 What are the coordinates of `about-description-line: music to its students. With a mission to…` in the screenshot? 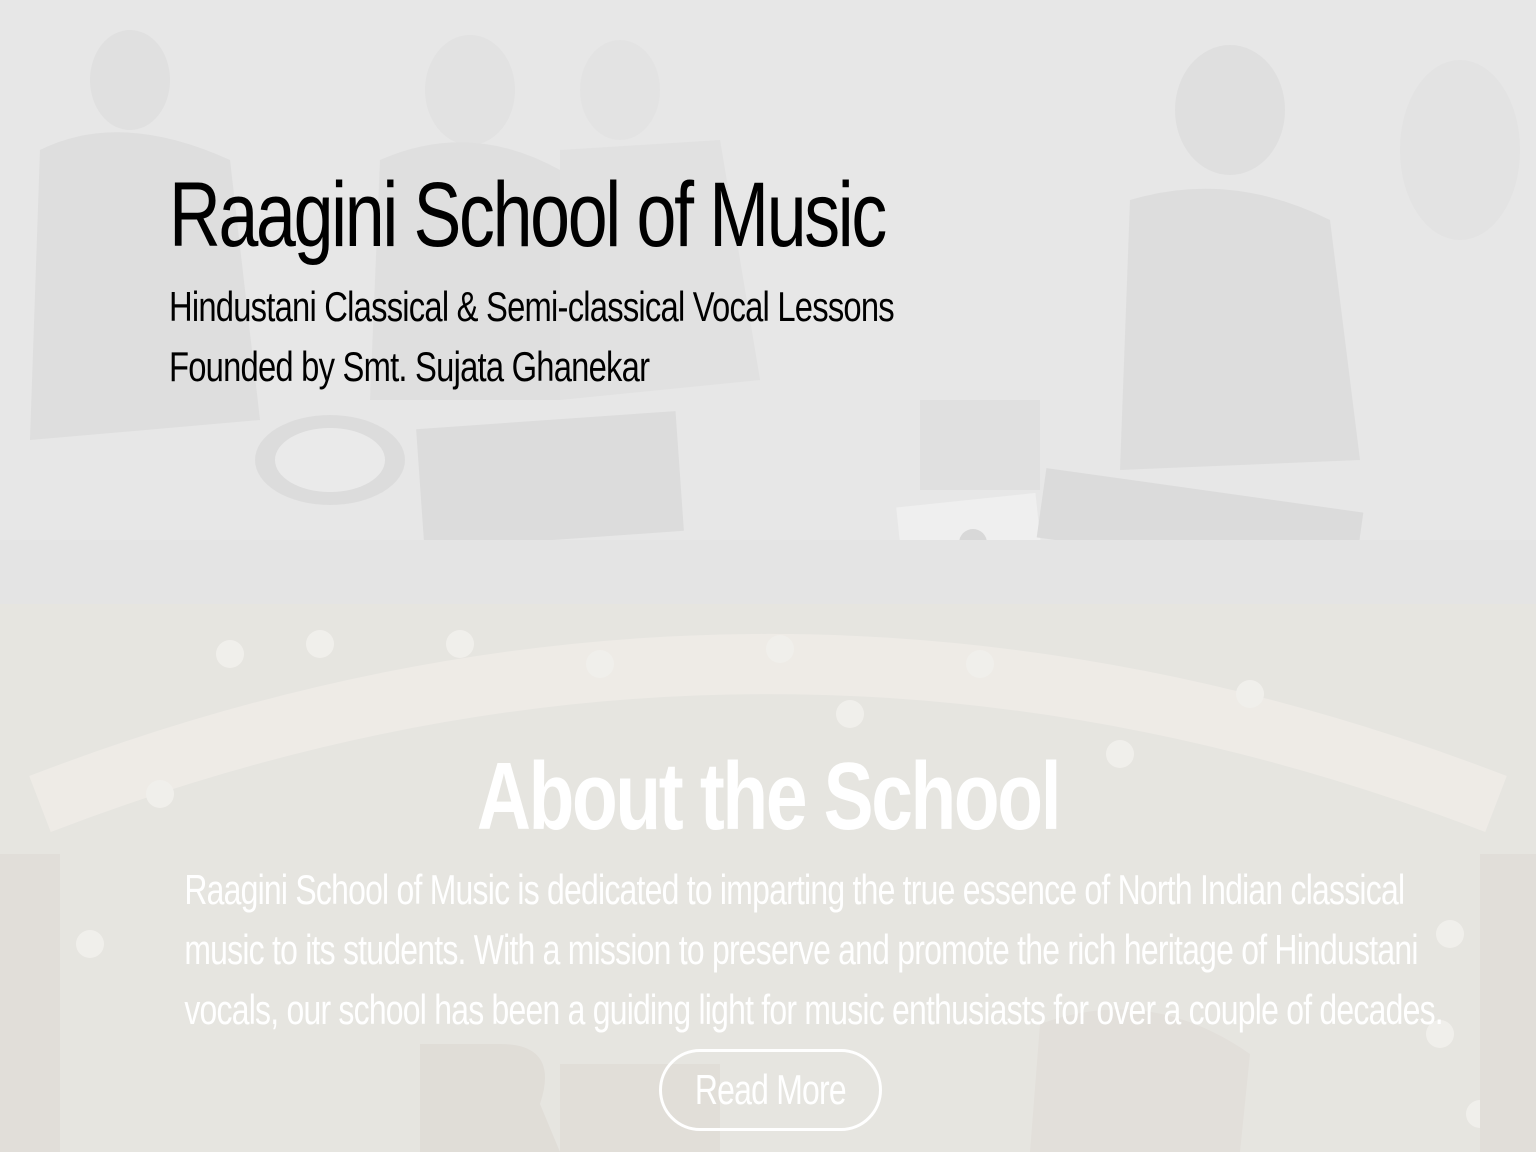 It's located at (801, 949).